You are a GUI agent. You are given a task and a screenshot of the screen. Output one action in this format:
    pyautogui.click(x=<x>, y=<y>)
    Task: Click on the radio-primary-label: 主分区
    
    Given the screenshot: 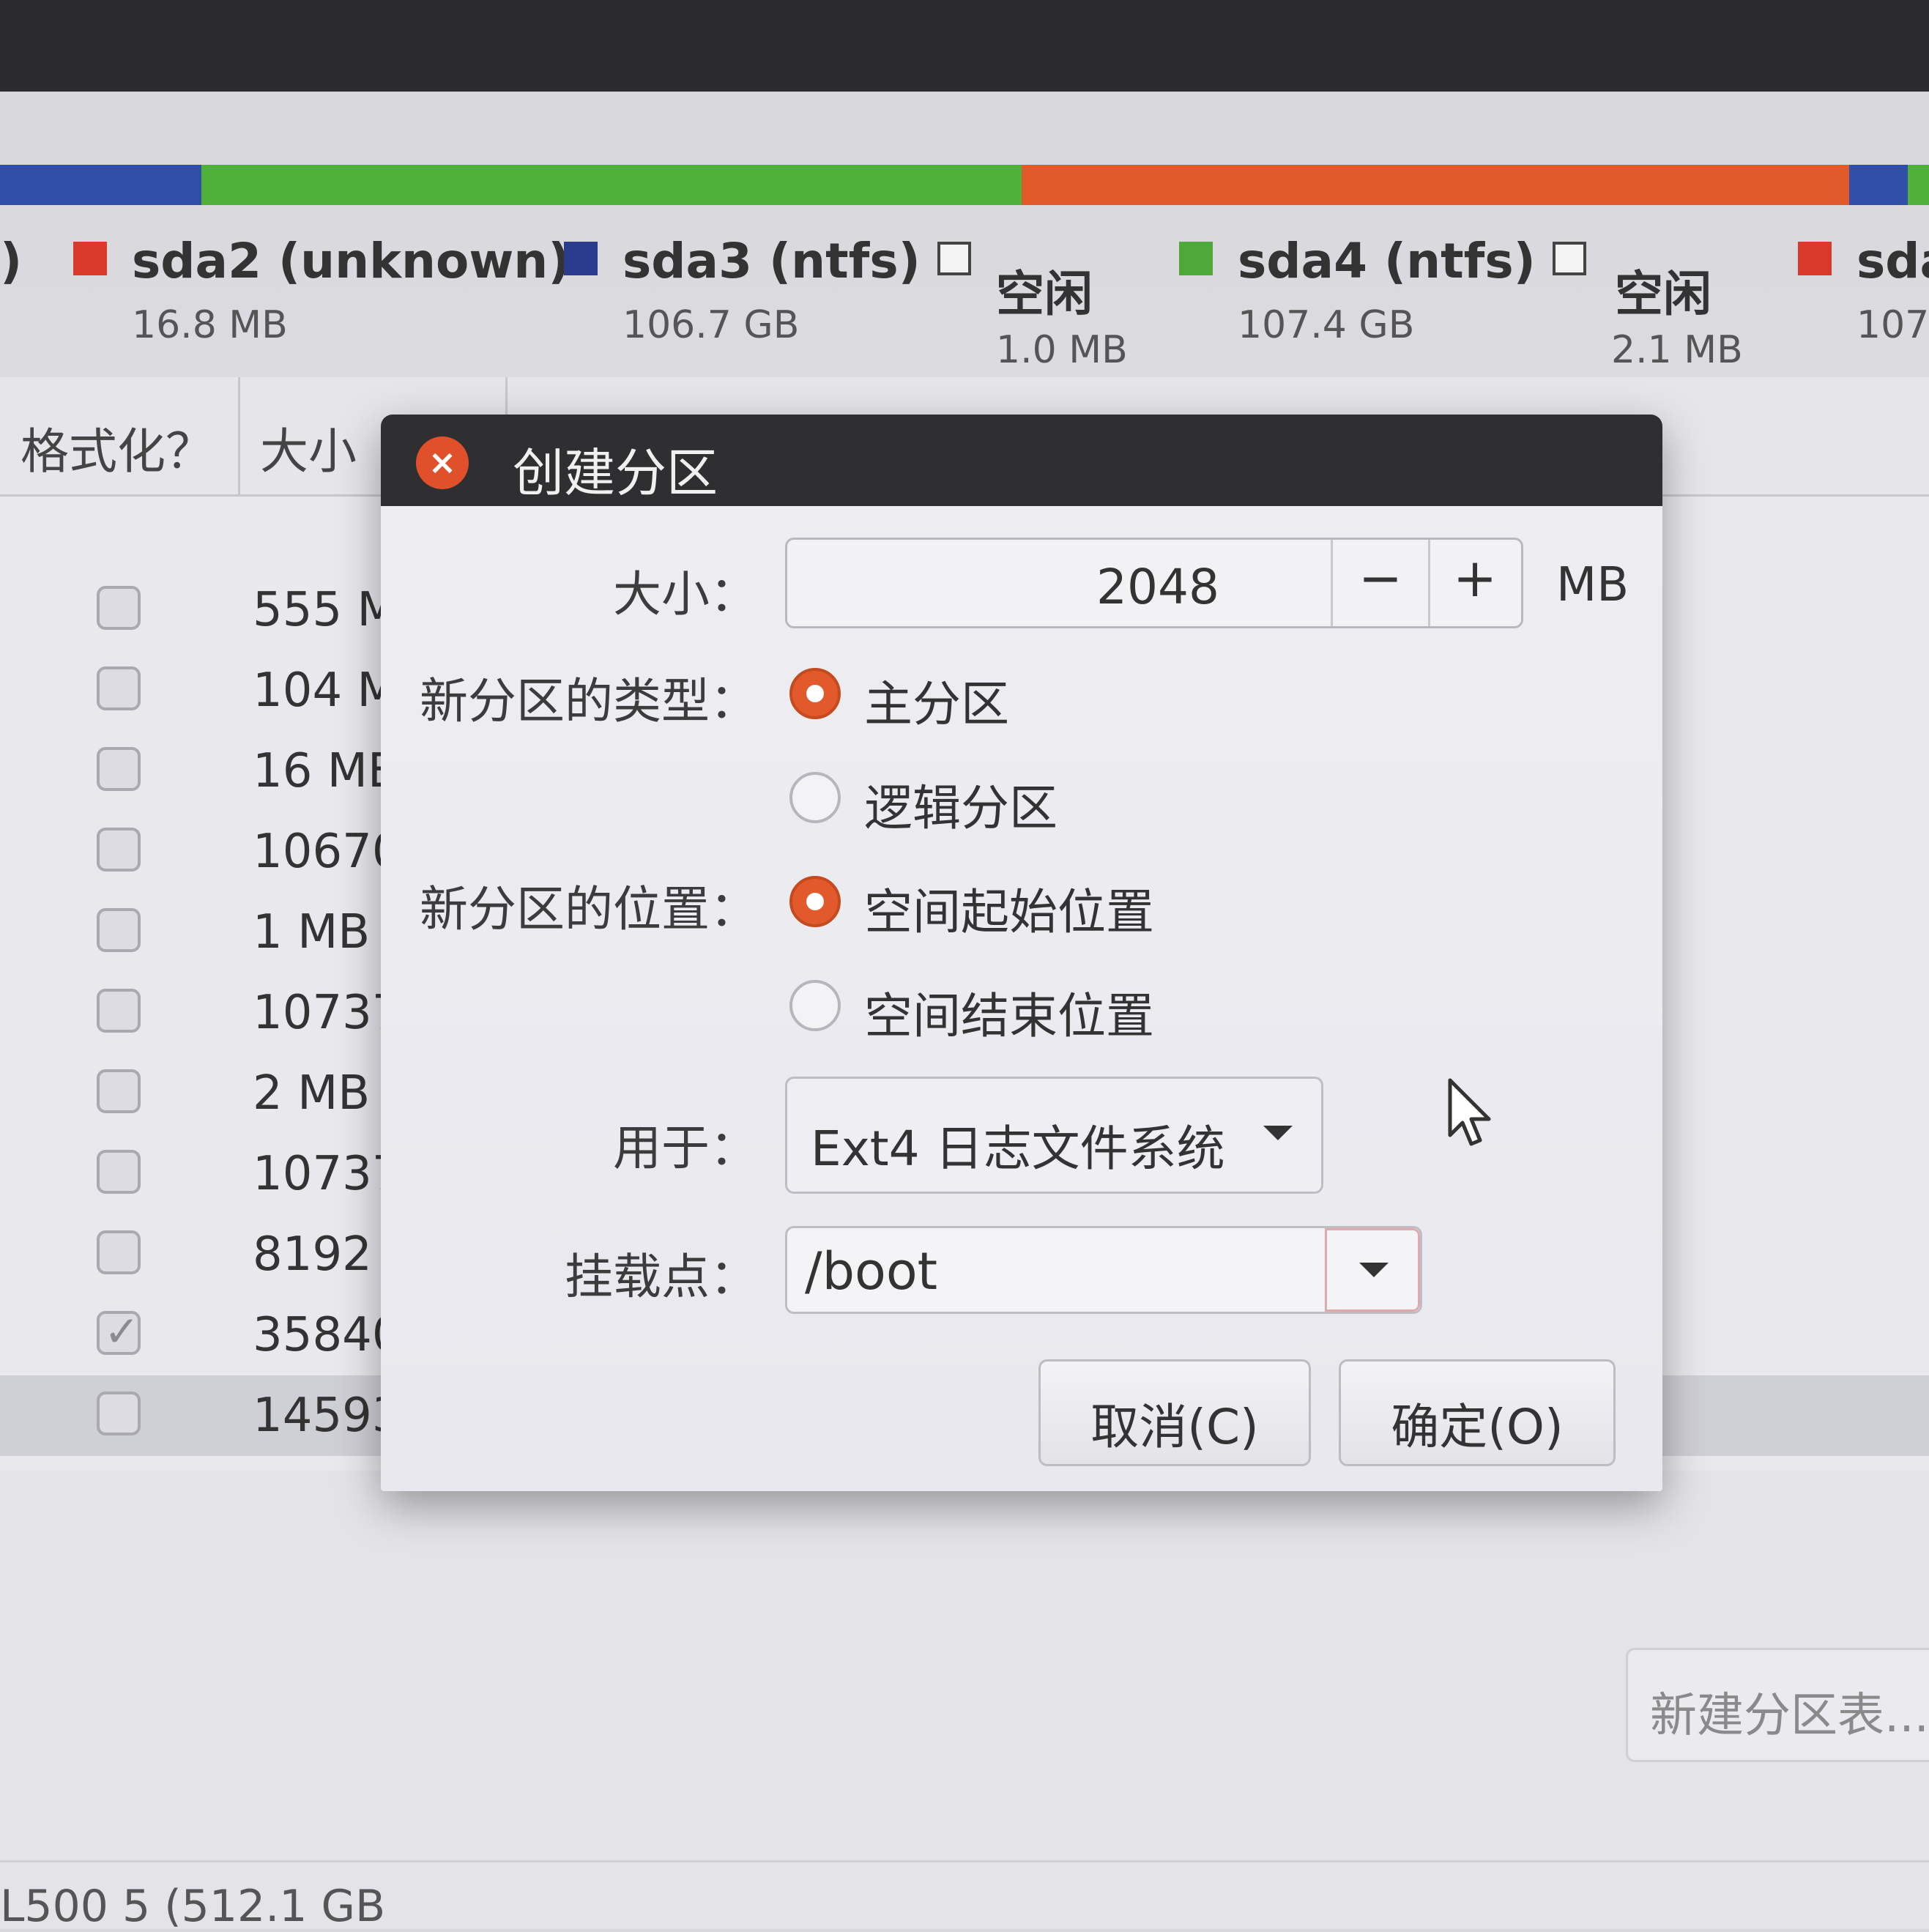 What is the action you would take?
    pyautogui.click(x=936, y=700)
    